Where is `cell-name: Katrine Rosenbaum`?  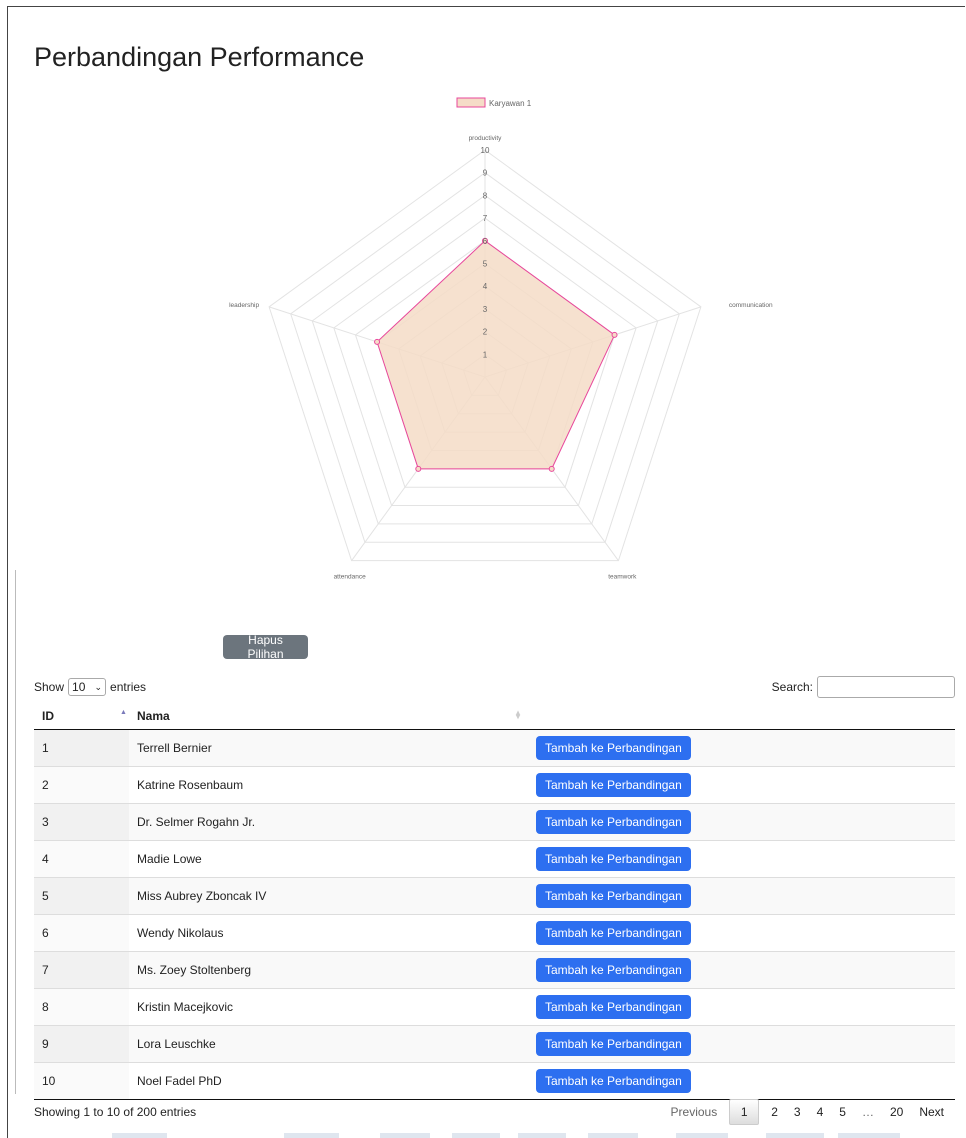
cell-name: Katrine Rosenbaum is located at coordinates (328, 785).